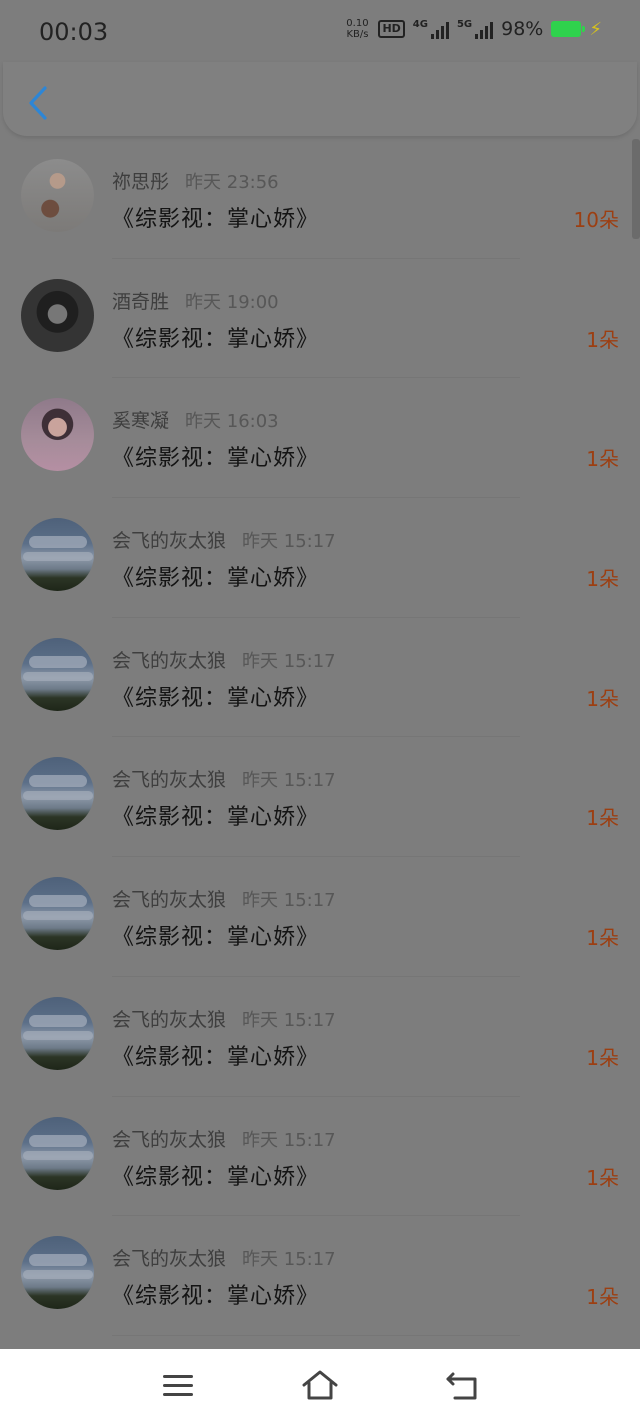 The image size is (640, 1423). Describe the element at coordinates (462, 1386) in the screenshot. I see `back-icon` at that location.